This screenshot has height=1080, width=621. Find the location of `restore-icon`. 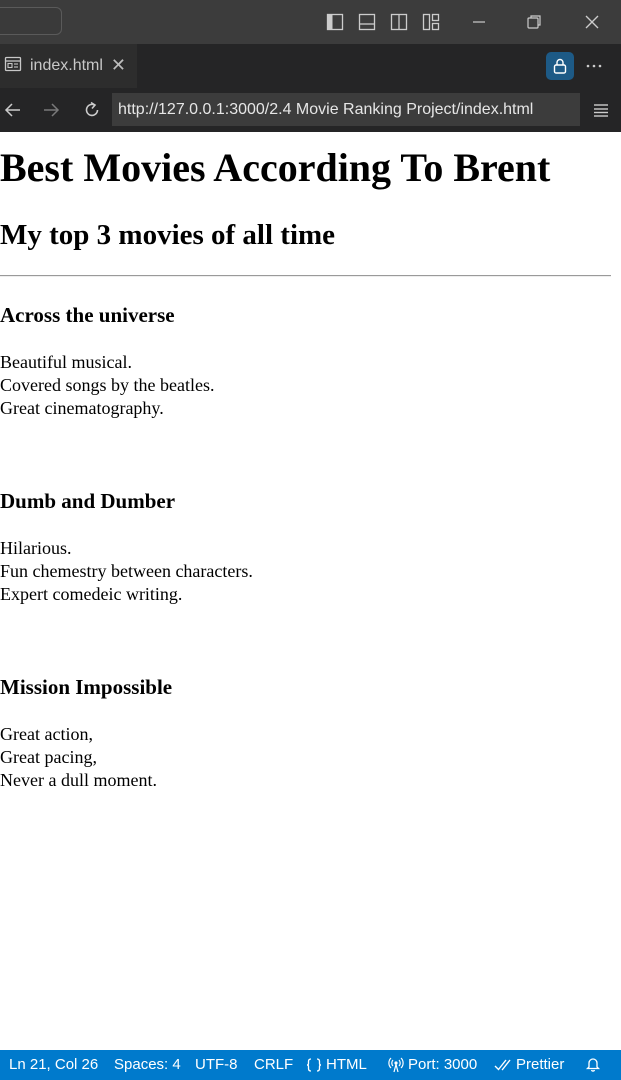

restore-icon is located at coordinates (534, 22).